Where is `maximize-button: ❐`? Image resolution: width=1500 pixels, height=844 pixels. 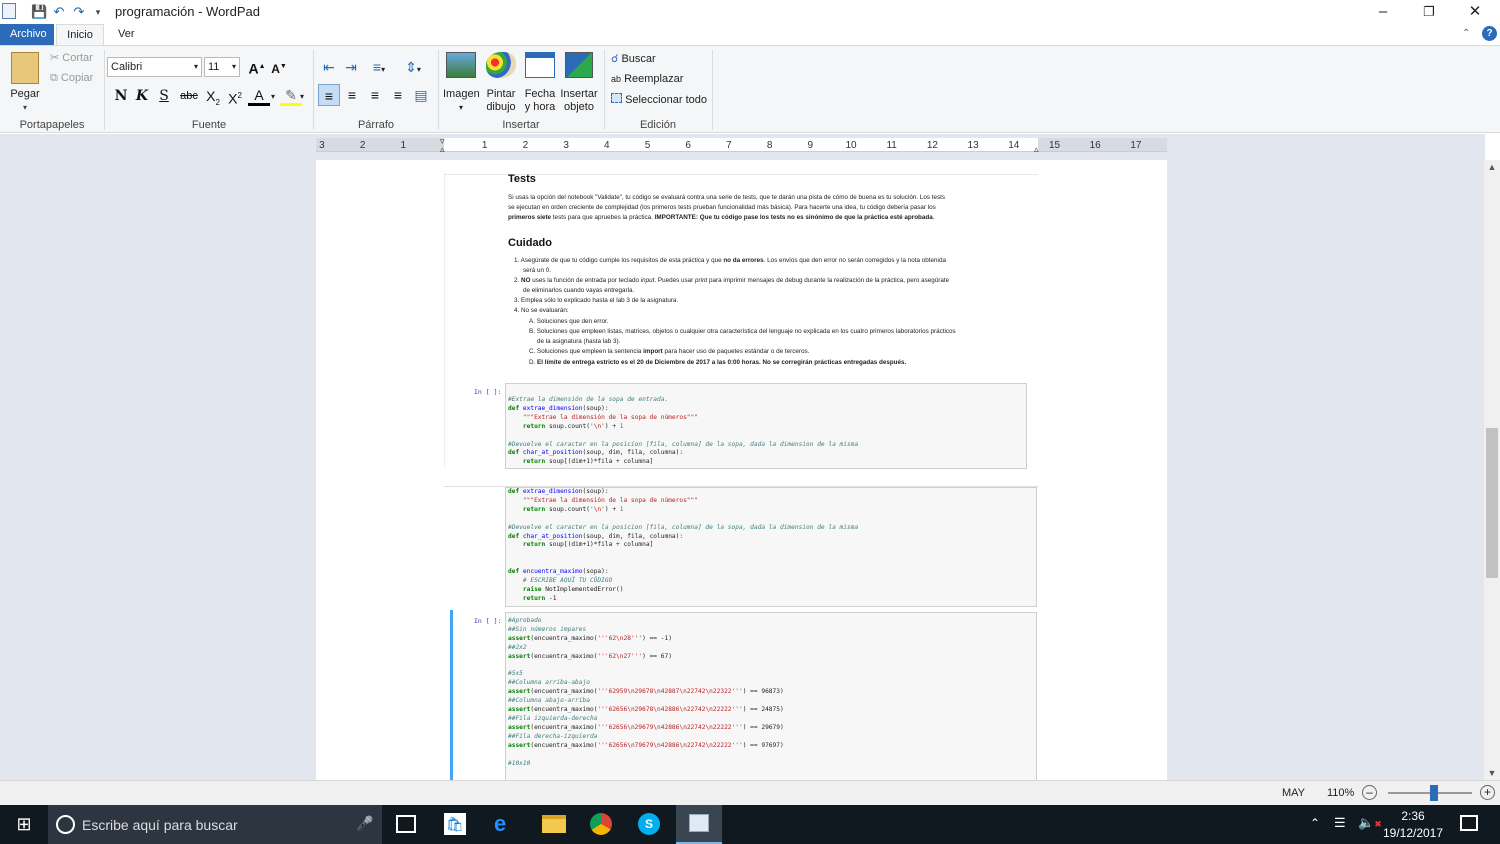
maximize-button: ❐ is located at coordinates (1429, 12).